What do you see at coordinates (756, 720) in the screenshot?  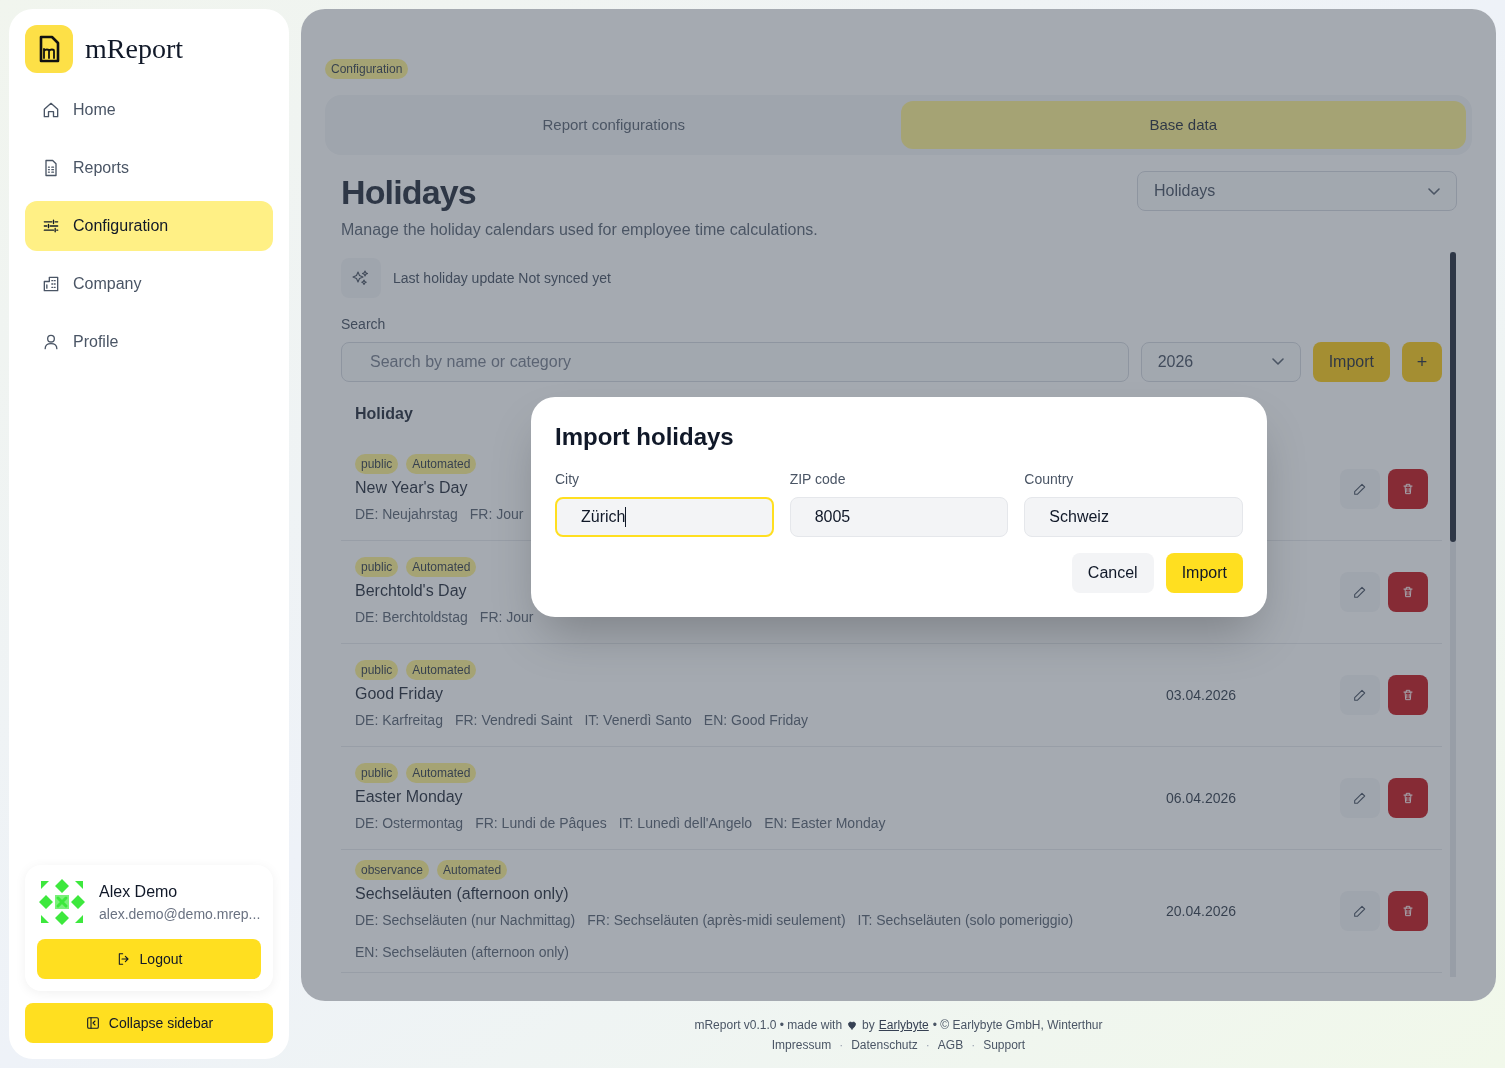 I see `translation: EN: Good Friday` at bounding box center [756, 720].